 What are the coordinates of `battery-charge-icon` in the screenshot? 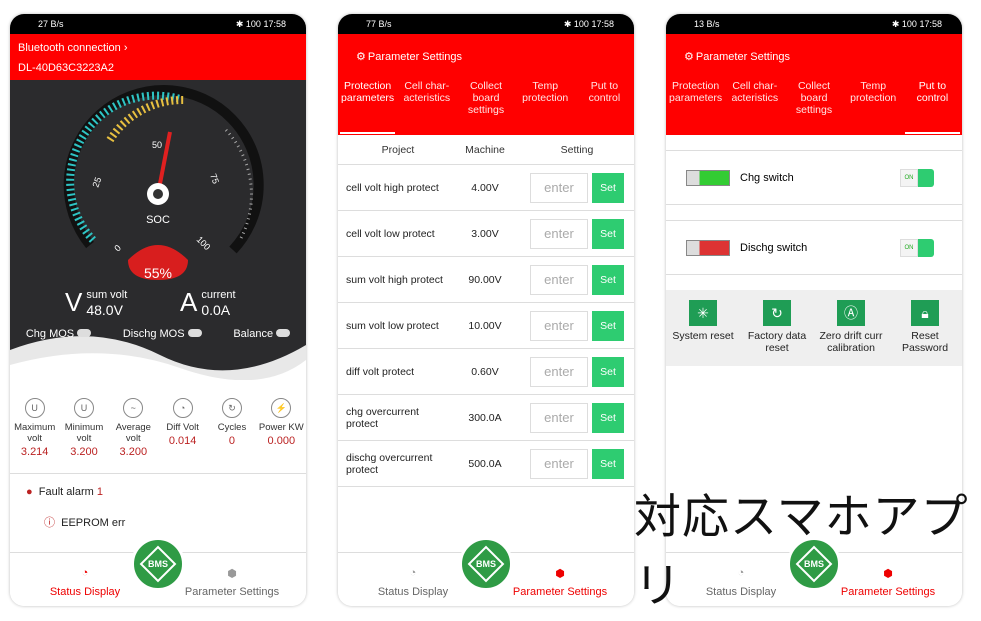 It's located at (708, 177).